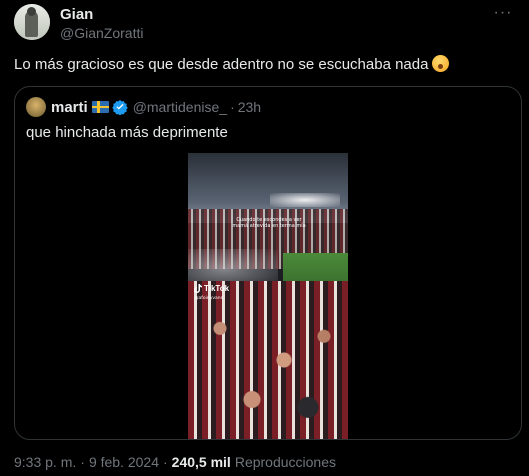  What do you see at coordinates (249, 107) in the screenshot?
I see `quoted-time: 23h` at bounding box center [249, 107].